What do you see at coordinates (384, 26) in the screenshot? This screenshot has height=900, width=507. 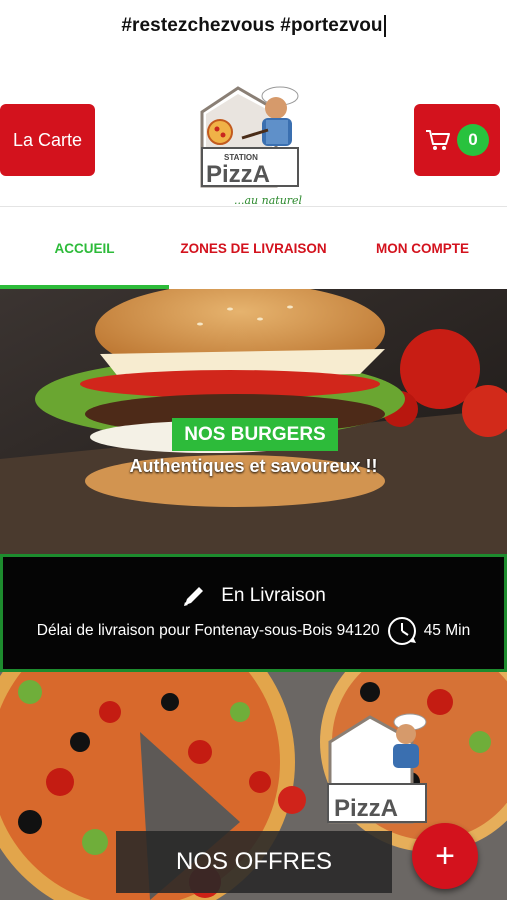 I see `text-caret` at bounding box center [384, 26].